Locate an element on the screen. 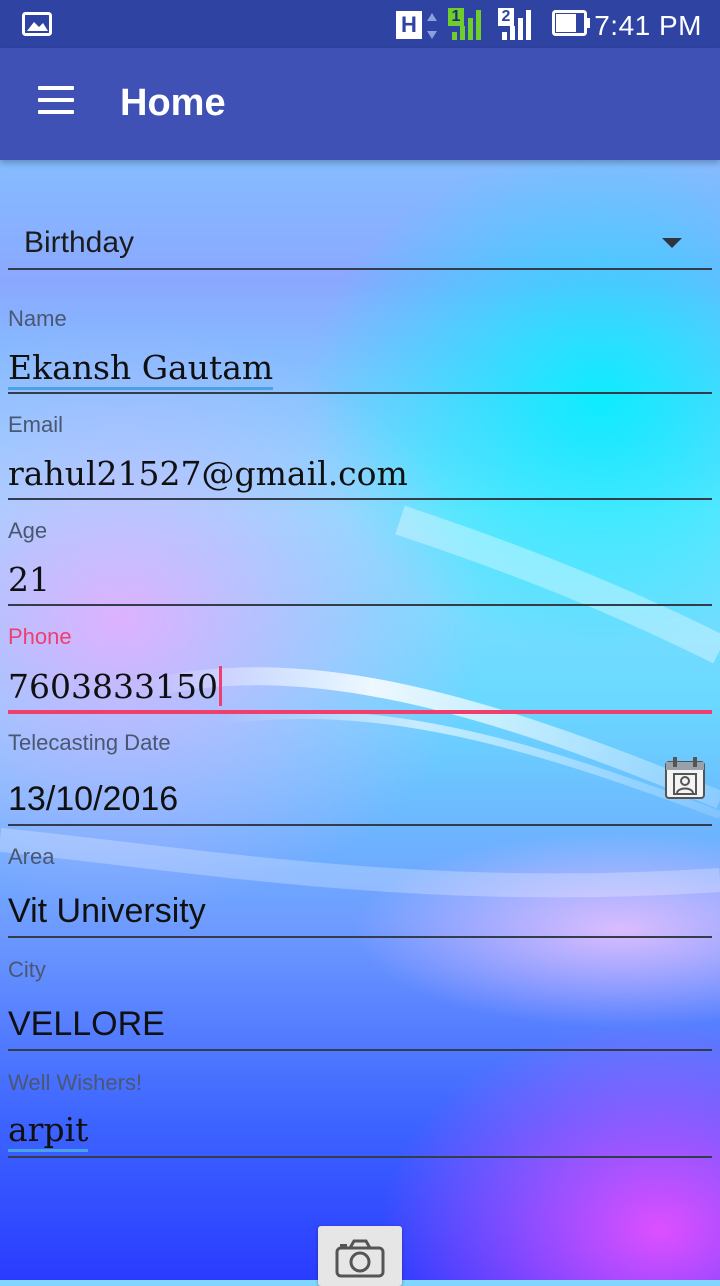 This screenshot has width=720, height=1286. email-field: Email rahul21527@gmail.com is located at coordinates (360, 456).